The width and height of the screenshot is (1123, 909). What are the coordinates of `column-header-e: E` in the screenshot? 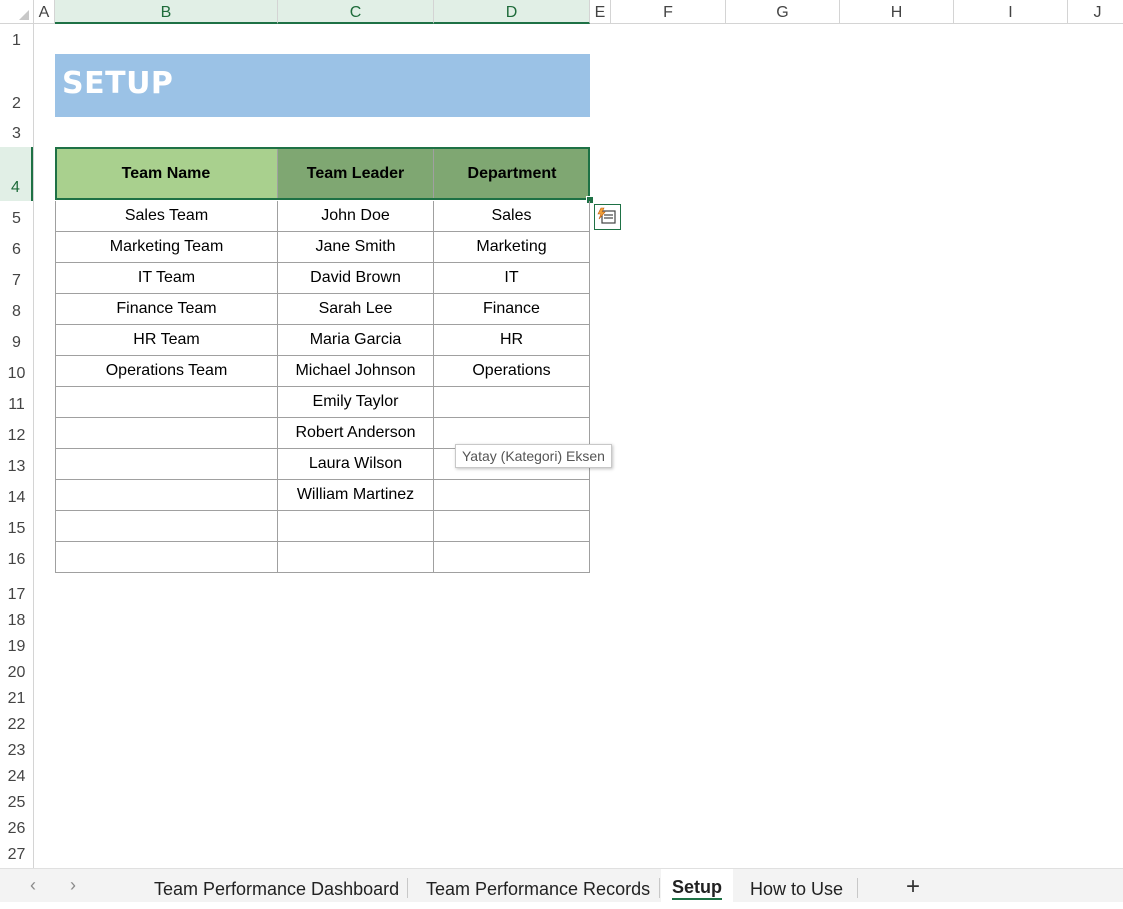 It's located at (600, 12).